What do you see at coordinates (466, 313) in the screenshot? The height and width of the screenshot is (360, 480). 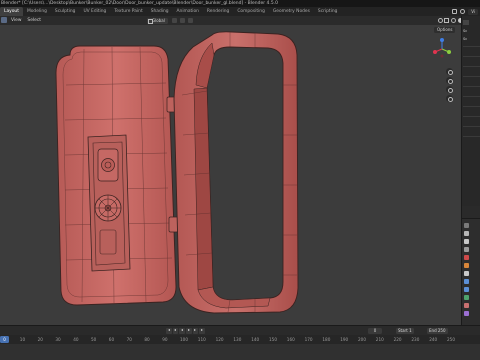 I see `texture-tab-icon` at bounding box center [466, 313].